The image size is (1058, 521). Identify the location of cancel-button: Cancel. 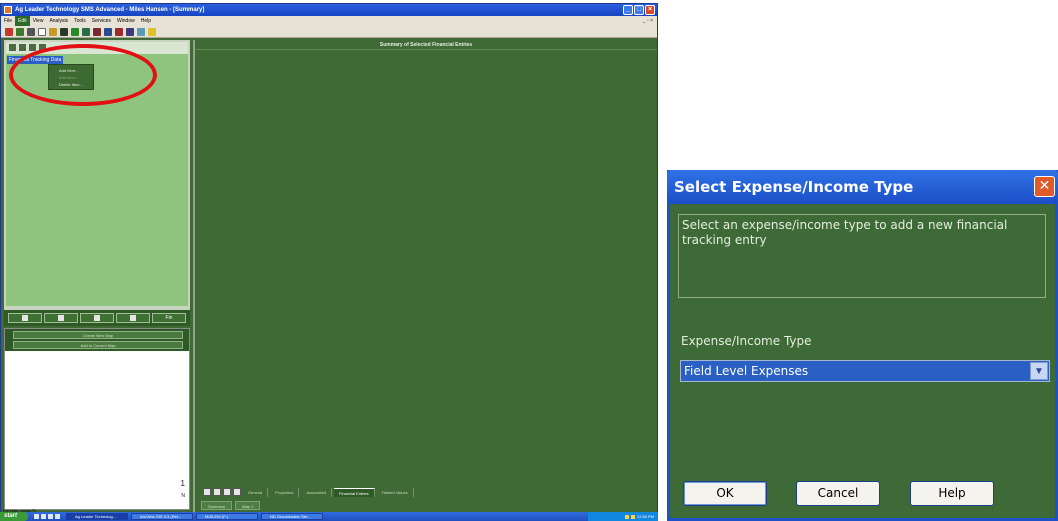
(838, 493).